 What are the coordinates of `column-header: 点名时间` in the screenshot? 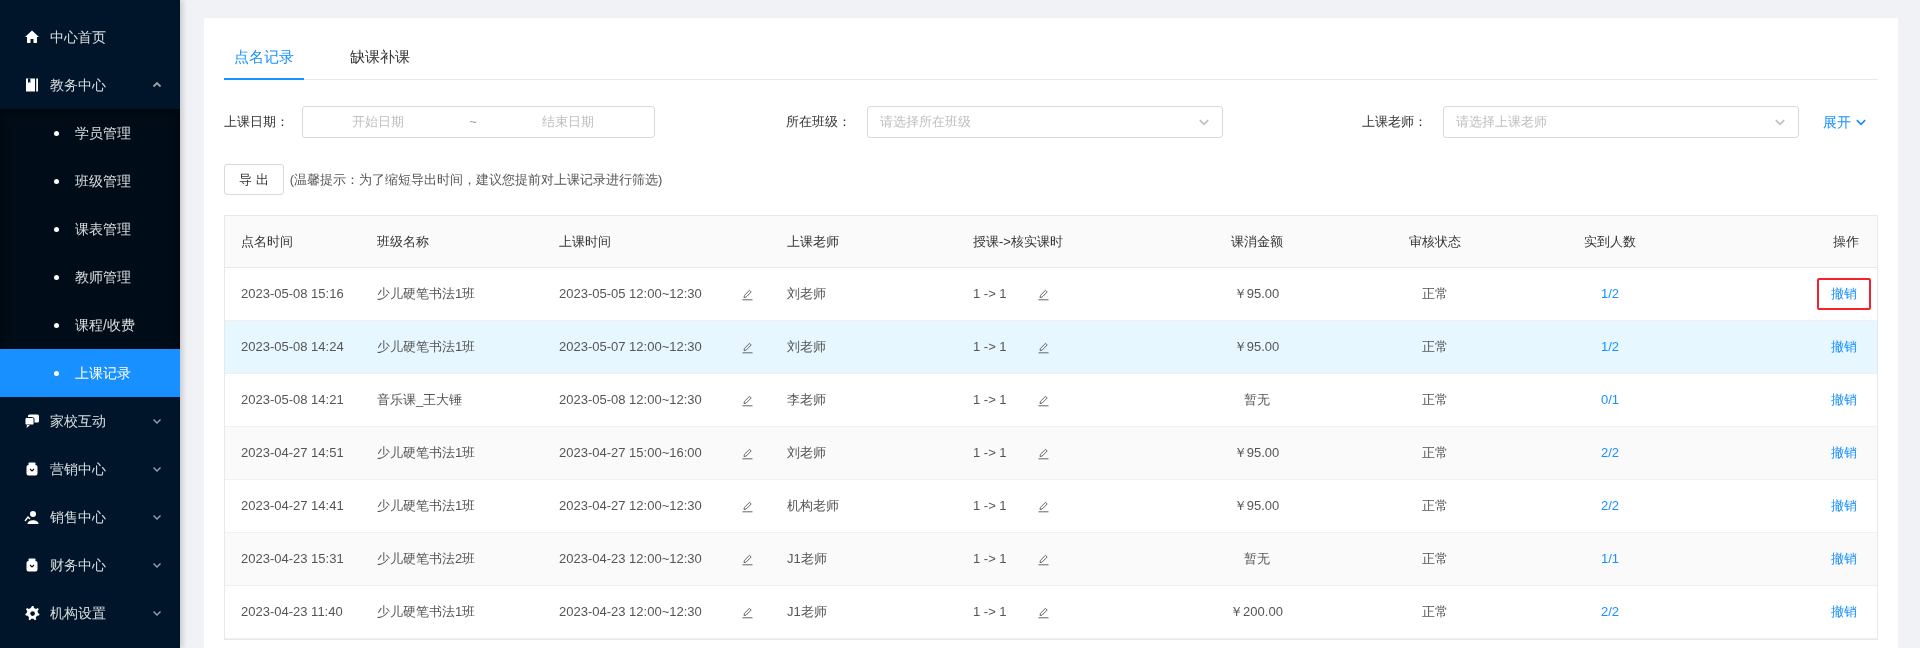 It's located at (267, 241).